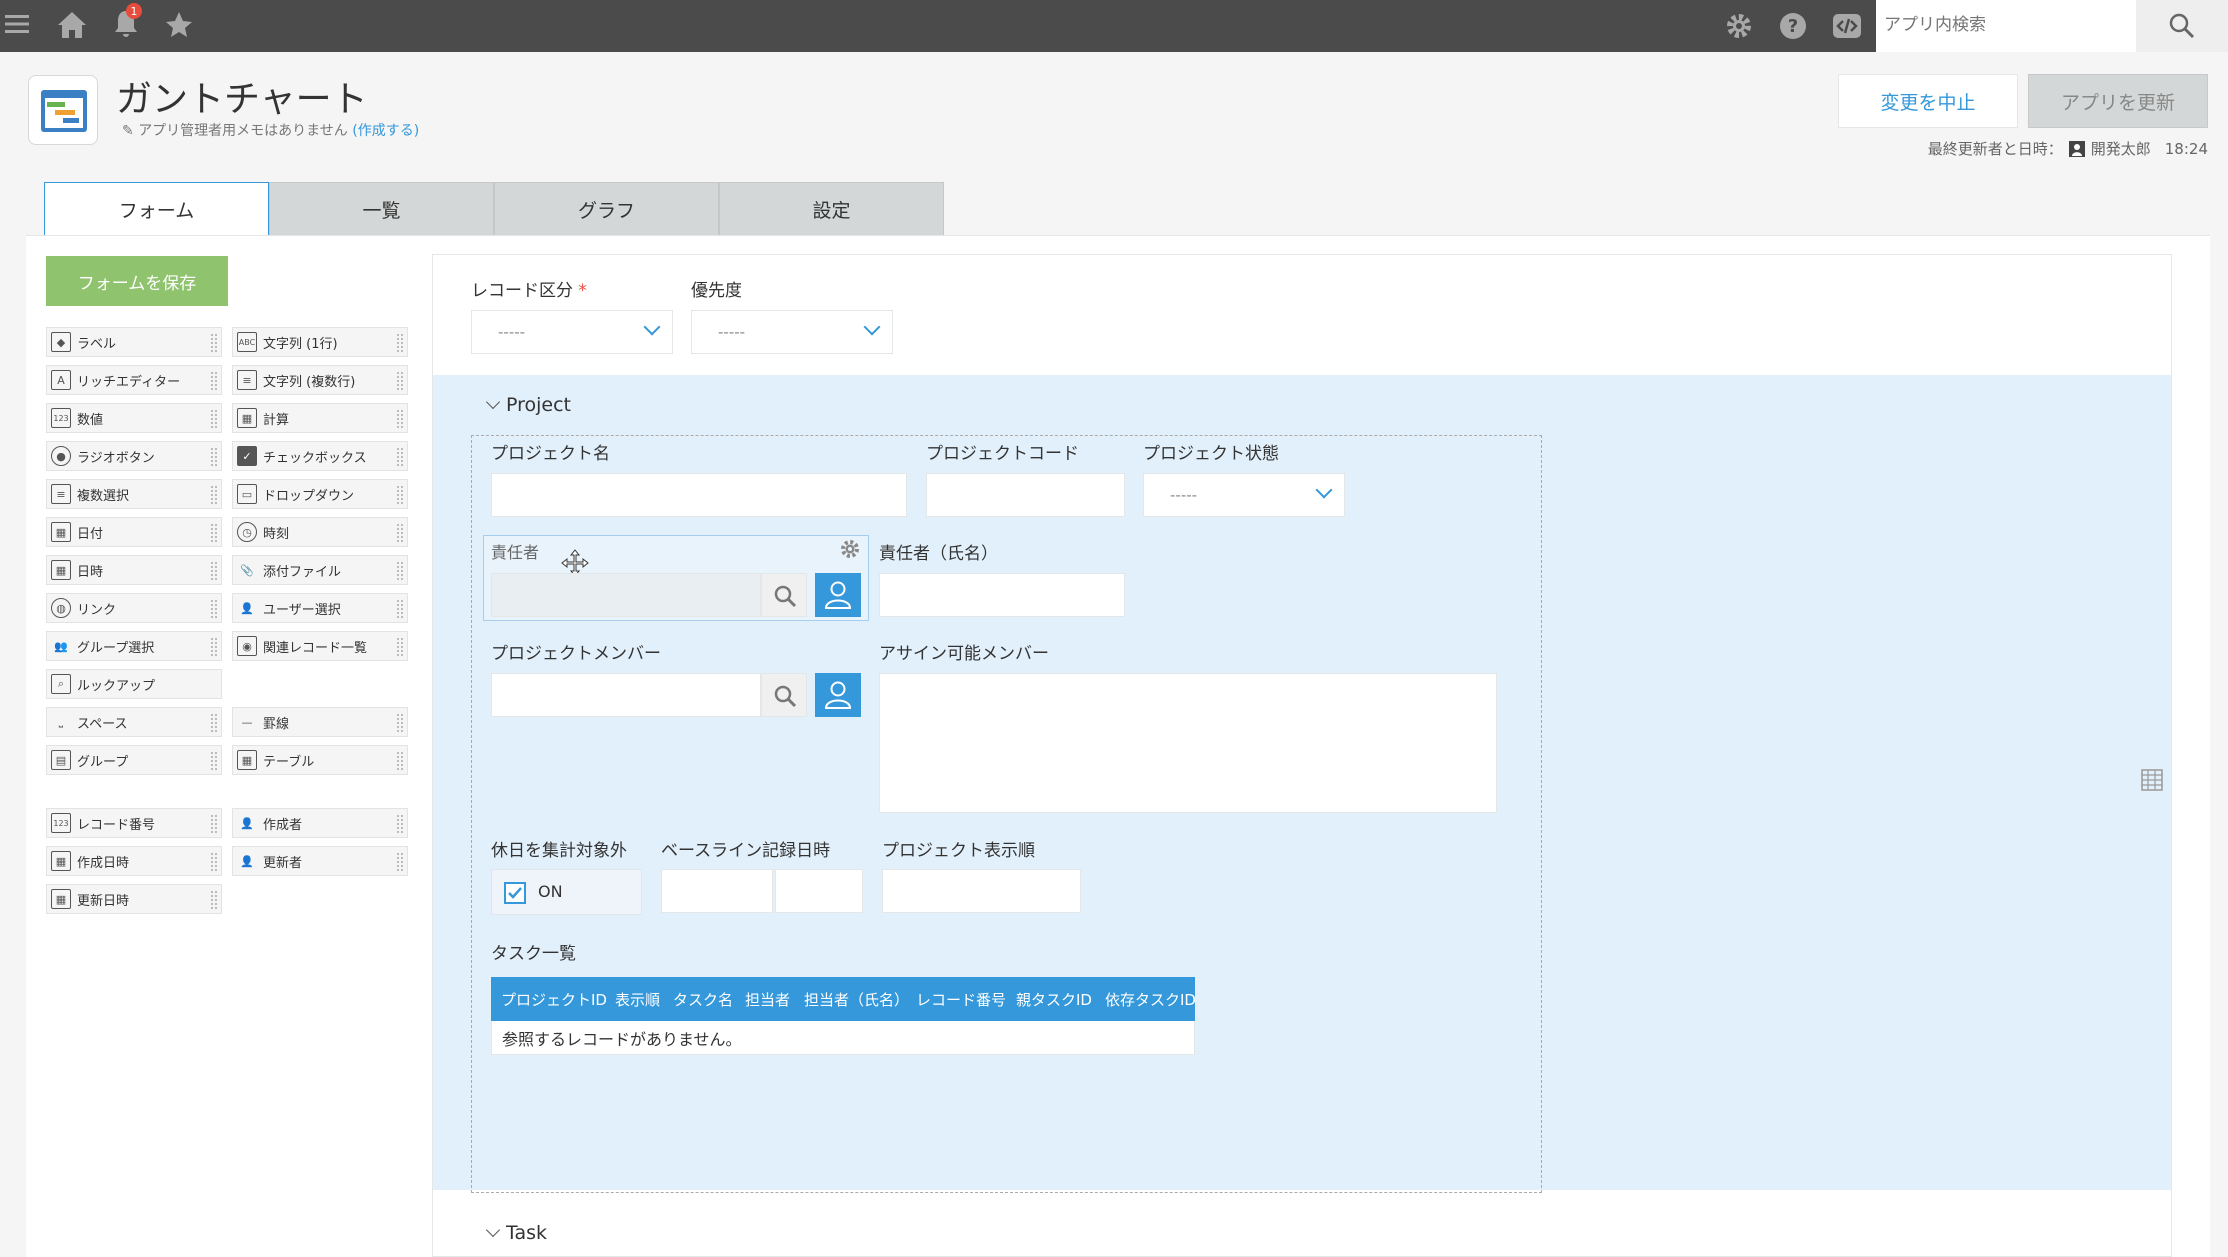 Image resolution: width=2228 pixels, height=1257 pixels. I want to click on project-group-header: Project, so click(528, 405).